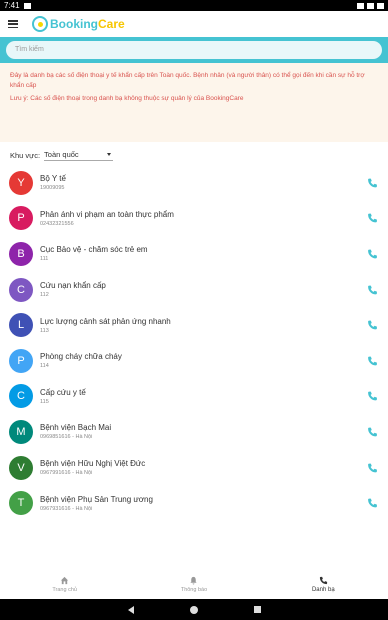  What do you see at coordinates (57, 223) in the screenshot?
I see `contact-number: 02432321556` at bounding box center [57, 223].